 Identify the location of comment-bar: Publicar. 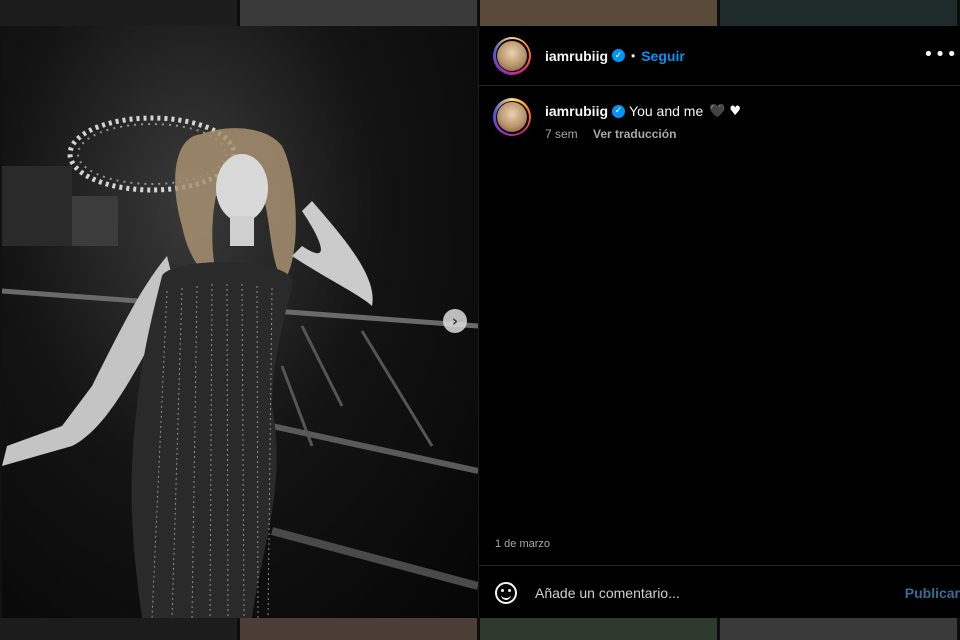
(719, 592).